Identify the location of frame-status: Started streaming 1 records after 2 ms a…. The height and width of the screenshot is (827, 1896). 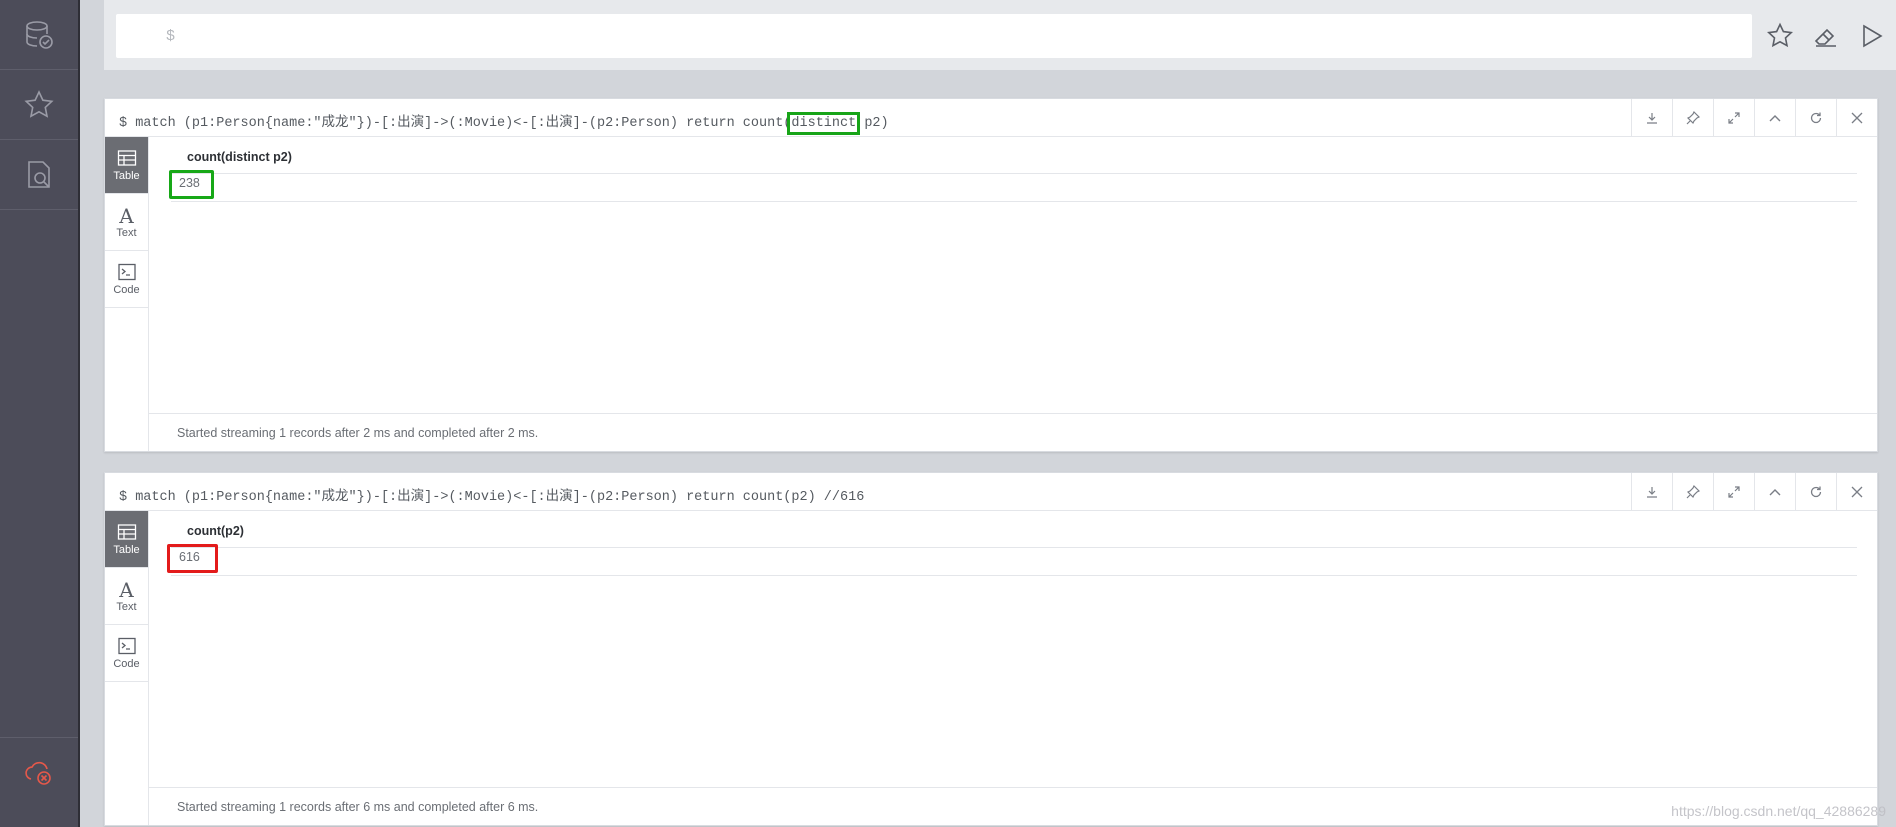
(1013, 432).